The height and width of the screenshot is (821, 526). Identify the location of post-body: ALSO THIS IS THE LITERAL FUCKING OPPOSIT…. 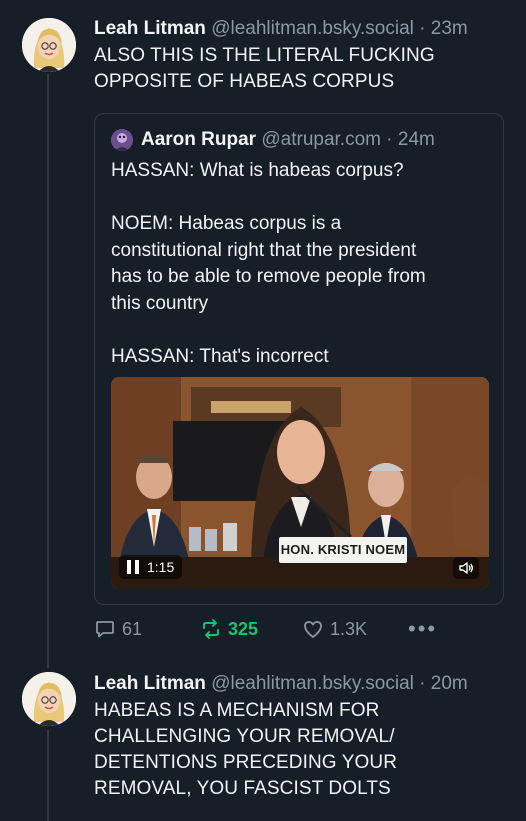
(304, 69).